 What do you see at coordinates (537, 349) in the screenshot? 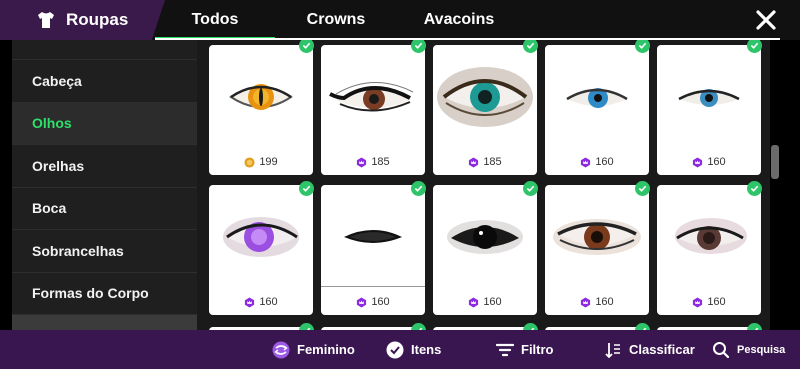
I see `filter-label: Filtro` at bounding box center [537, 349].